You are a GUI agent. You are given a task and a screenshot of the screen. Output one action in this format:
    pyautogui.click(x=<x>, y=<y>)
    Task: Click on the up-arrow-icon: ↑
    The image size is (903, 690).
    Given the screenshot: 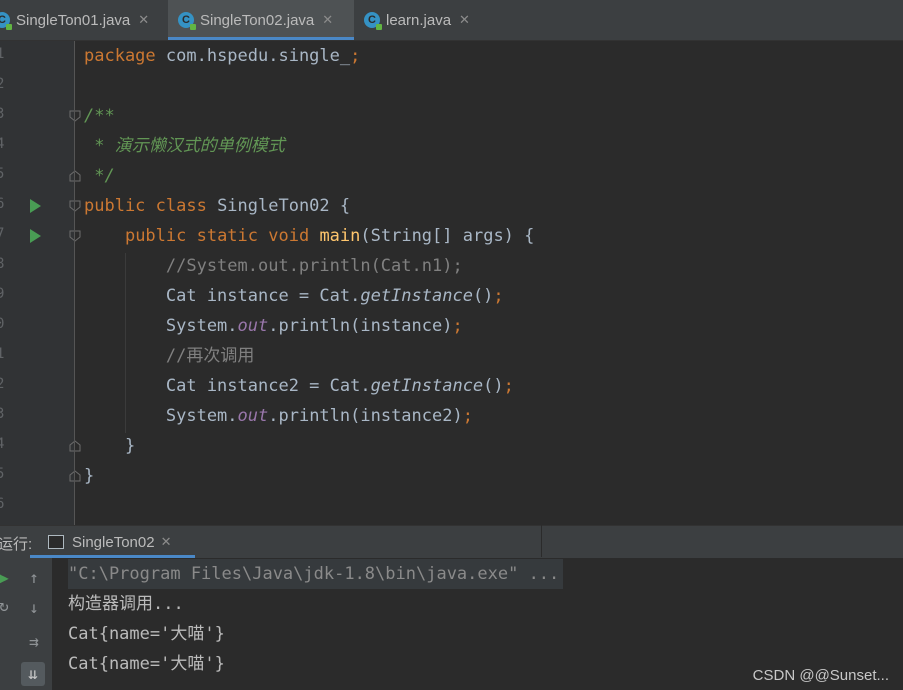 What is the action you would take?
    pyautogui.click(x=34, y=578)
    